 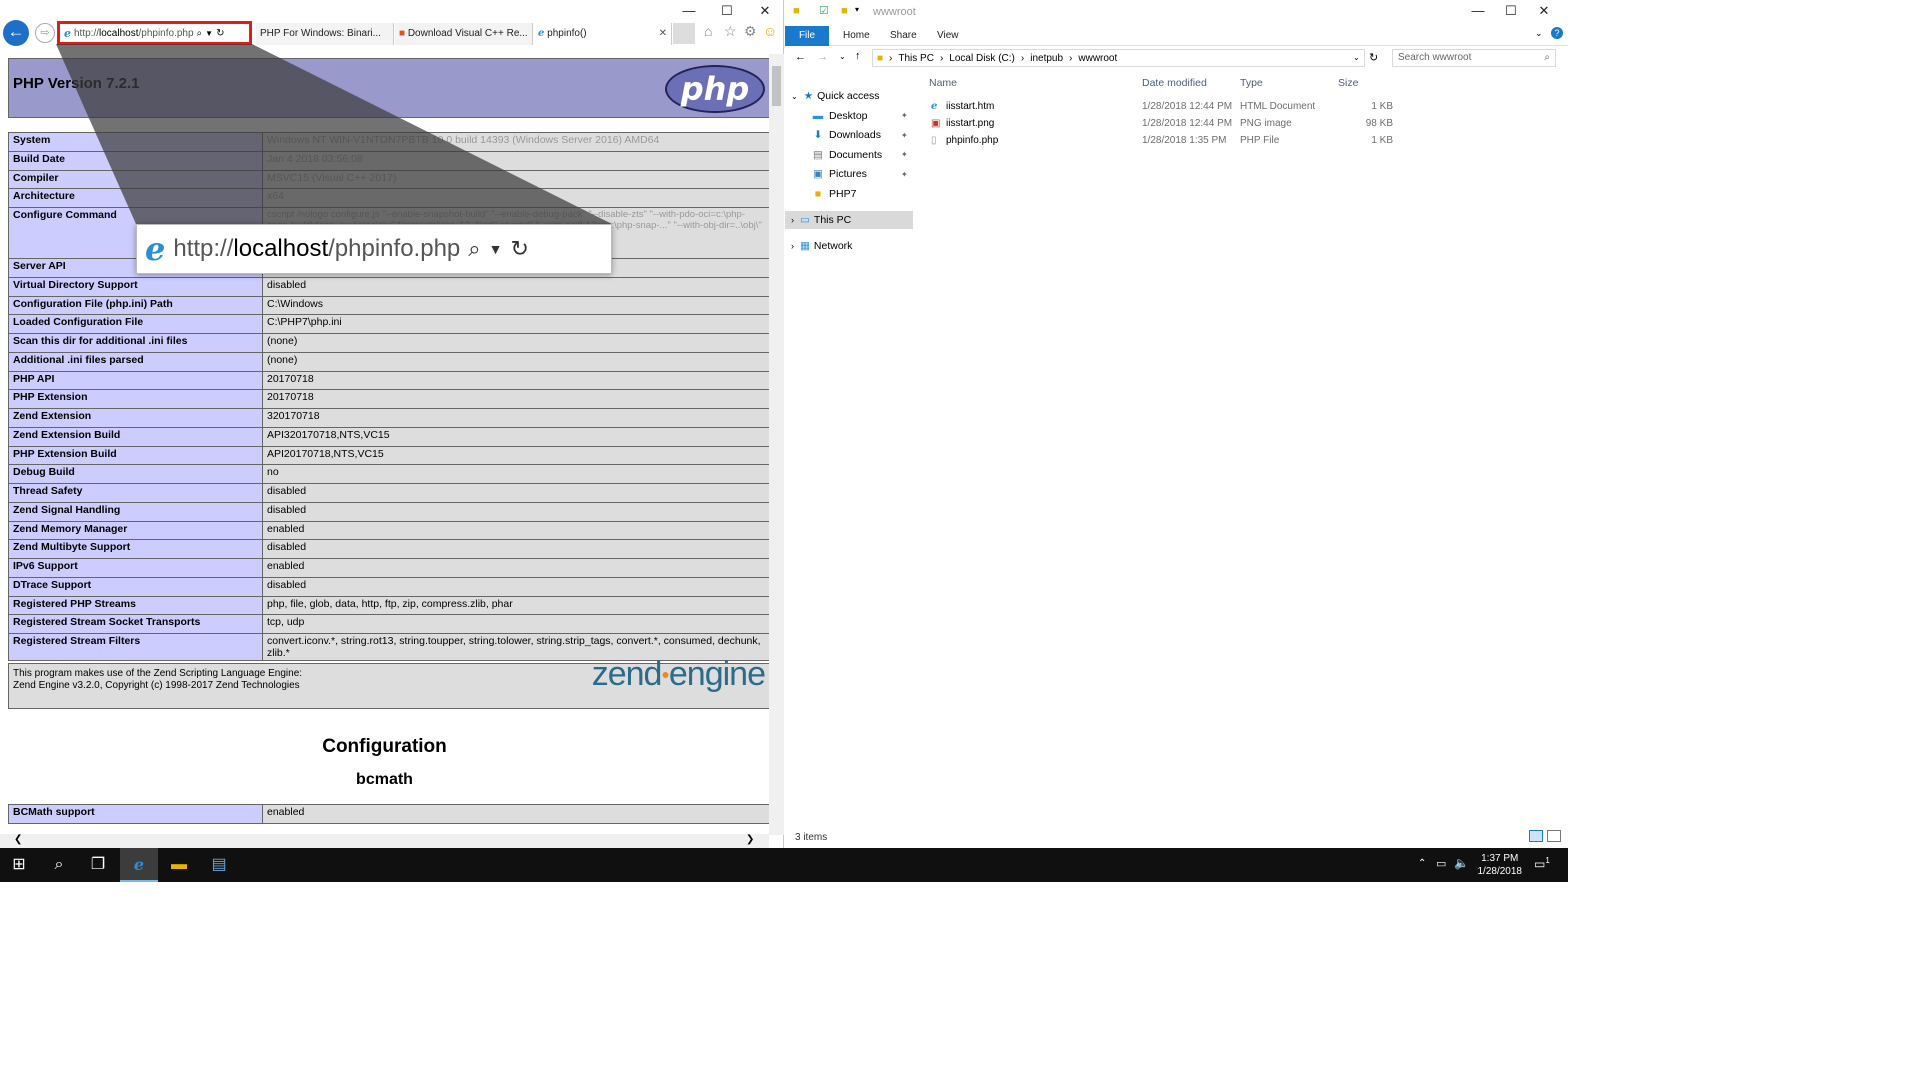 What do you see at coordinates (972, 140) in the screenshot?
I see `file-name: phpinfo.php` at bounding box center [972, 140].